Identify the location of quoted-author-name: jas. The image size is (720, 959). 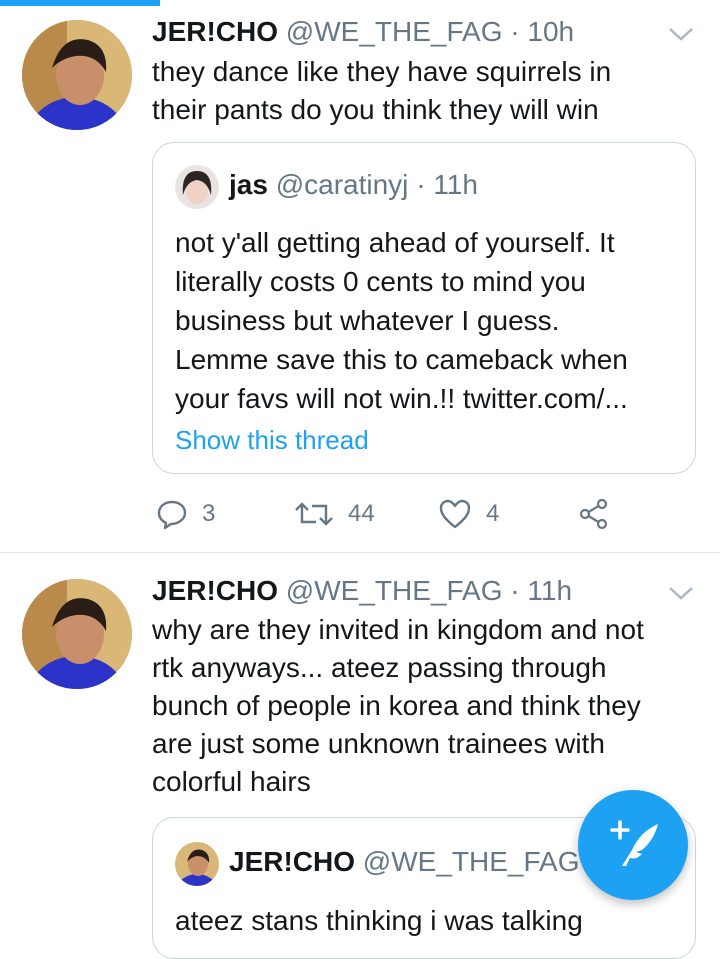
(248, 184).